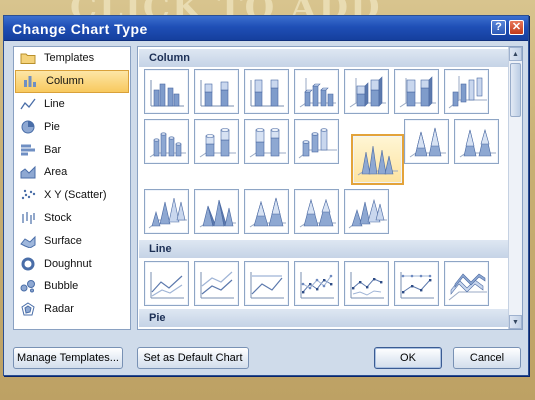 The image size is (535, 400). I want to click on subtype-100-stacked-pyramid, so click(316, 211).